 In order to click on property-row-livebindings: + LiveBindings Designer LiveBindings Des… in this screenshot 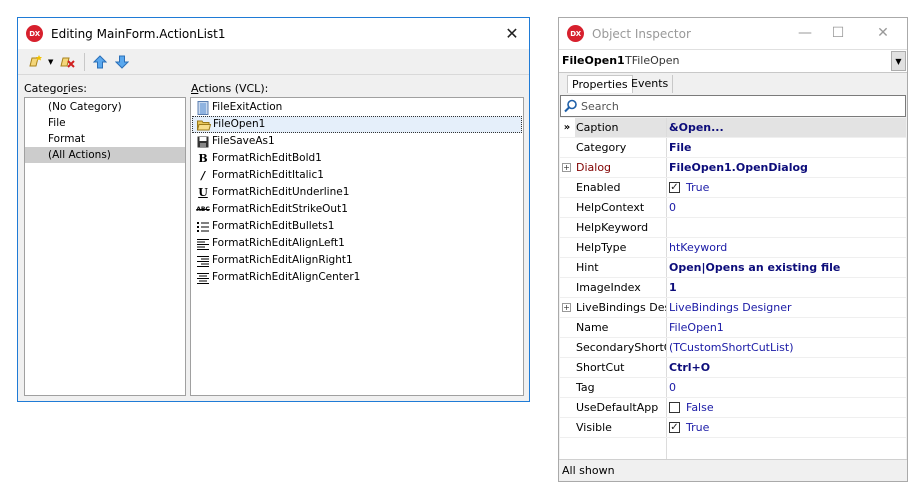, I will do `click(733, 308)`.